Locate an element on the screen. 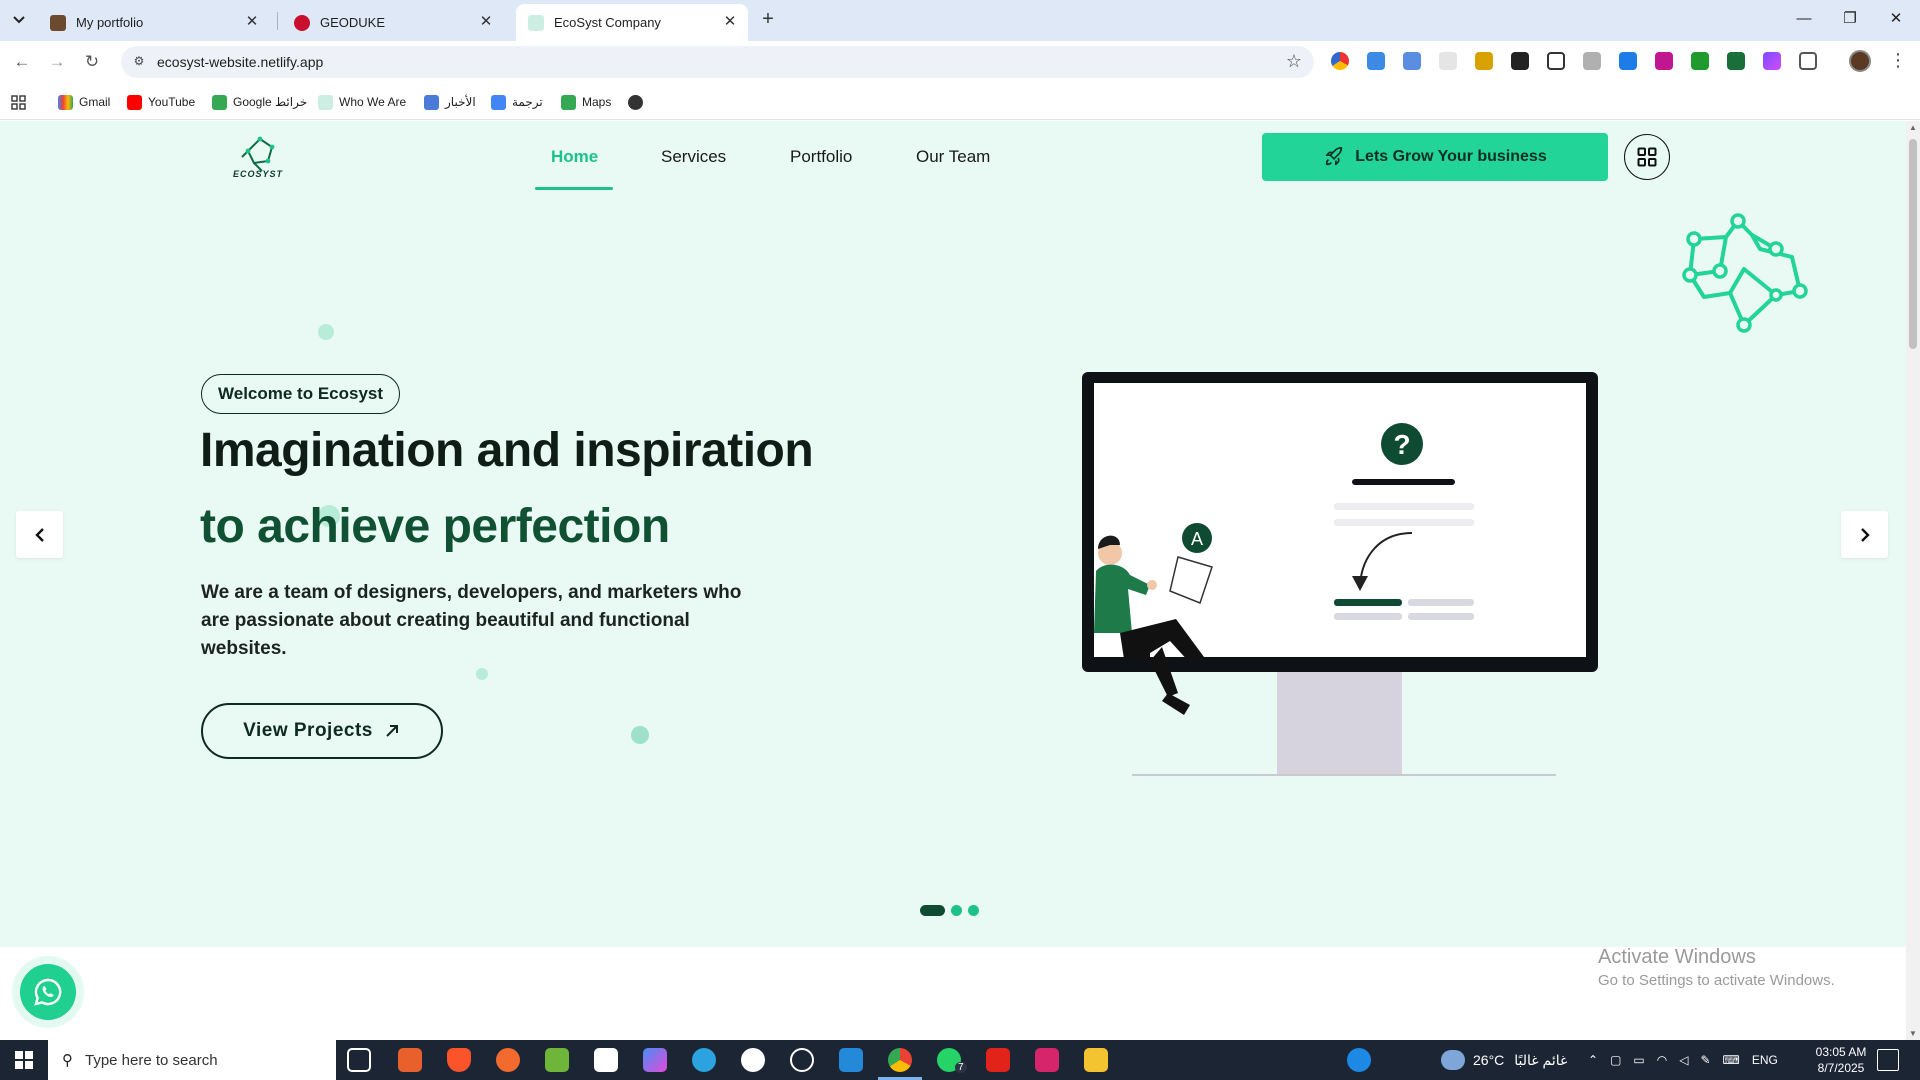 This screenshot has height=1080, width=1920. whatsapp-chat-button is located at coordinates (48, 992).